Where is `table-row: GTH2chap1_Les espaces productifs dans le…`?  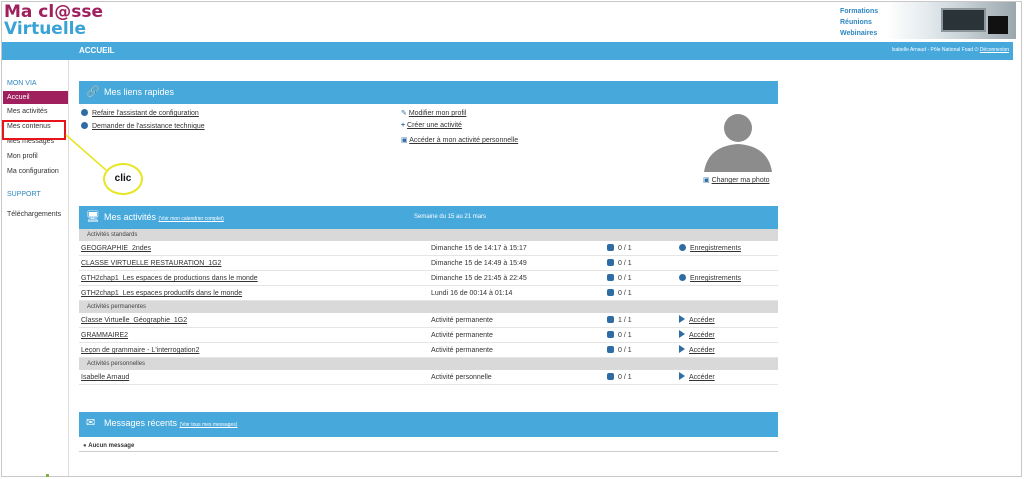
table-row: GTH2chap1_Les espaces productifs dans le… is located at coordinates (428, 293).